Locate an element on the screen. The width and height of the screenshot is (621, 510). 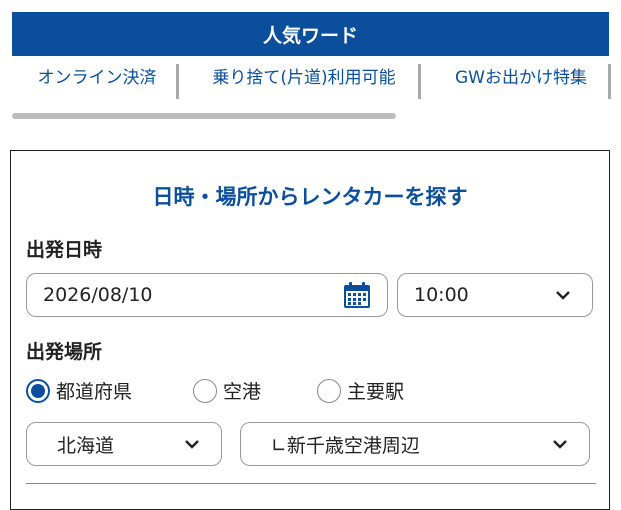
popular-words-title: 人気ワード is located at coordinates (310, 35).